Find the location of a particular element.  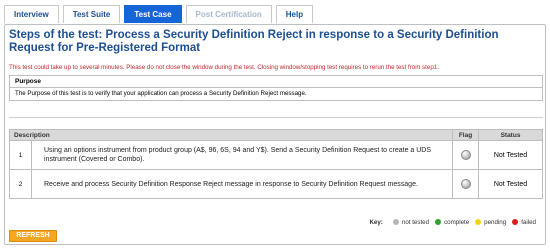

step-number: 1 is located at coordinates (20, 155).